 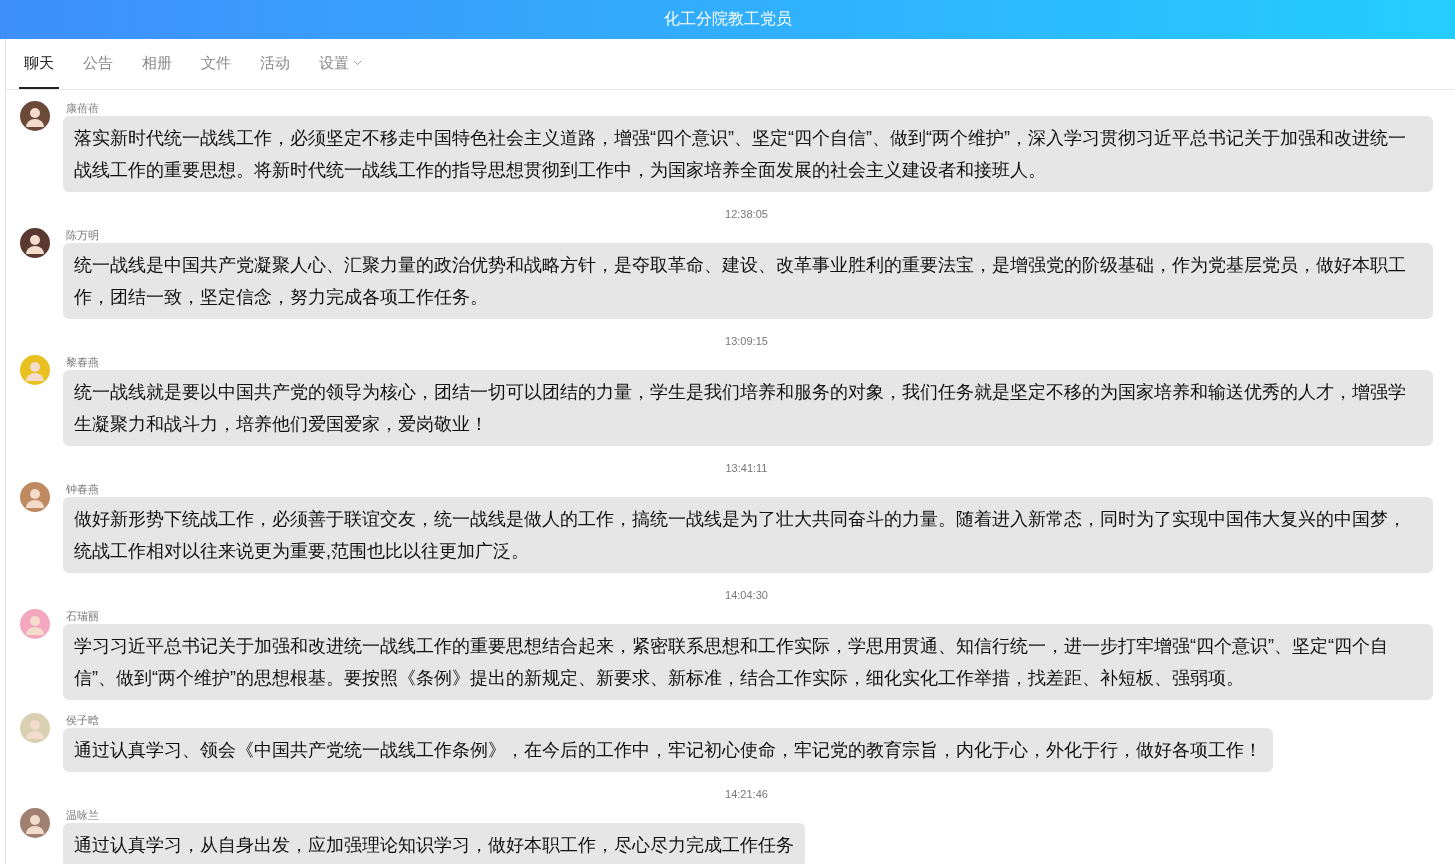 What do you see at coordinates (746, 341) in the screenshot?
I see `timestamp: 13:09:15` at bounding box center [746, 341].